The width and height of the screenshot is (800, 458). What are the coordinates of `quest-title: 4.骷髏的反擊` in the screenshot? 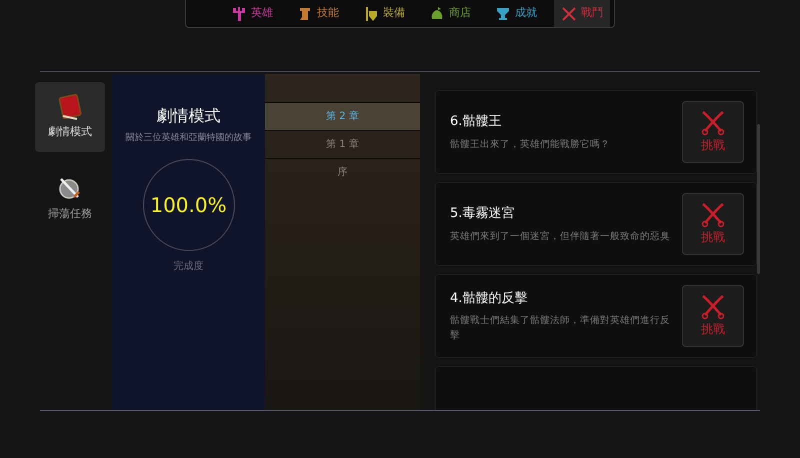 It's located at (489, 299).